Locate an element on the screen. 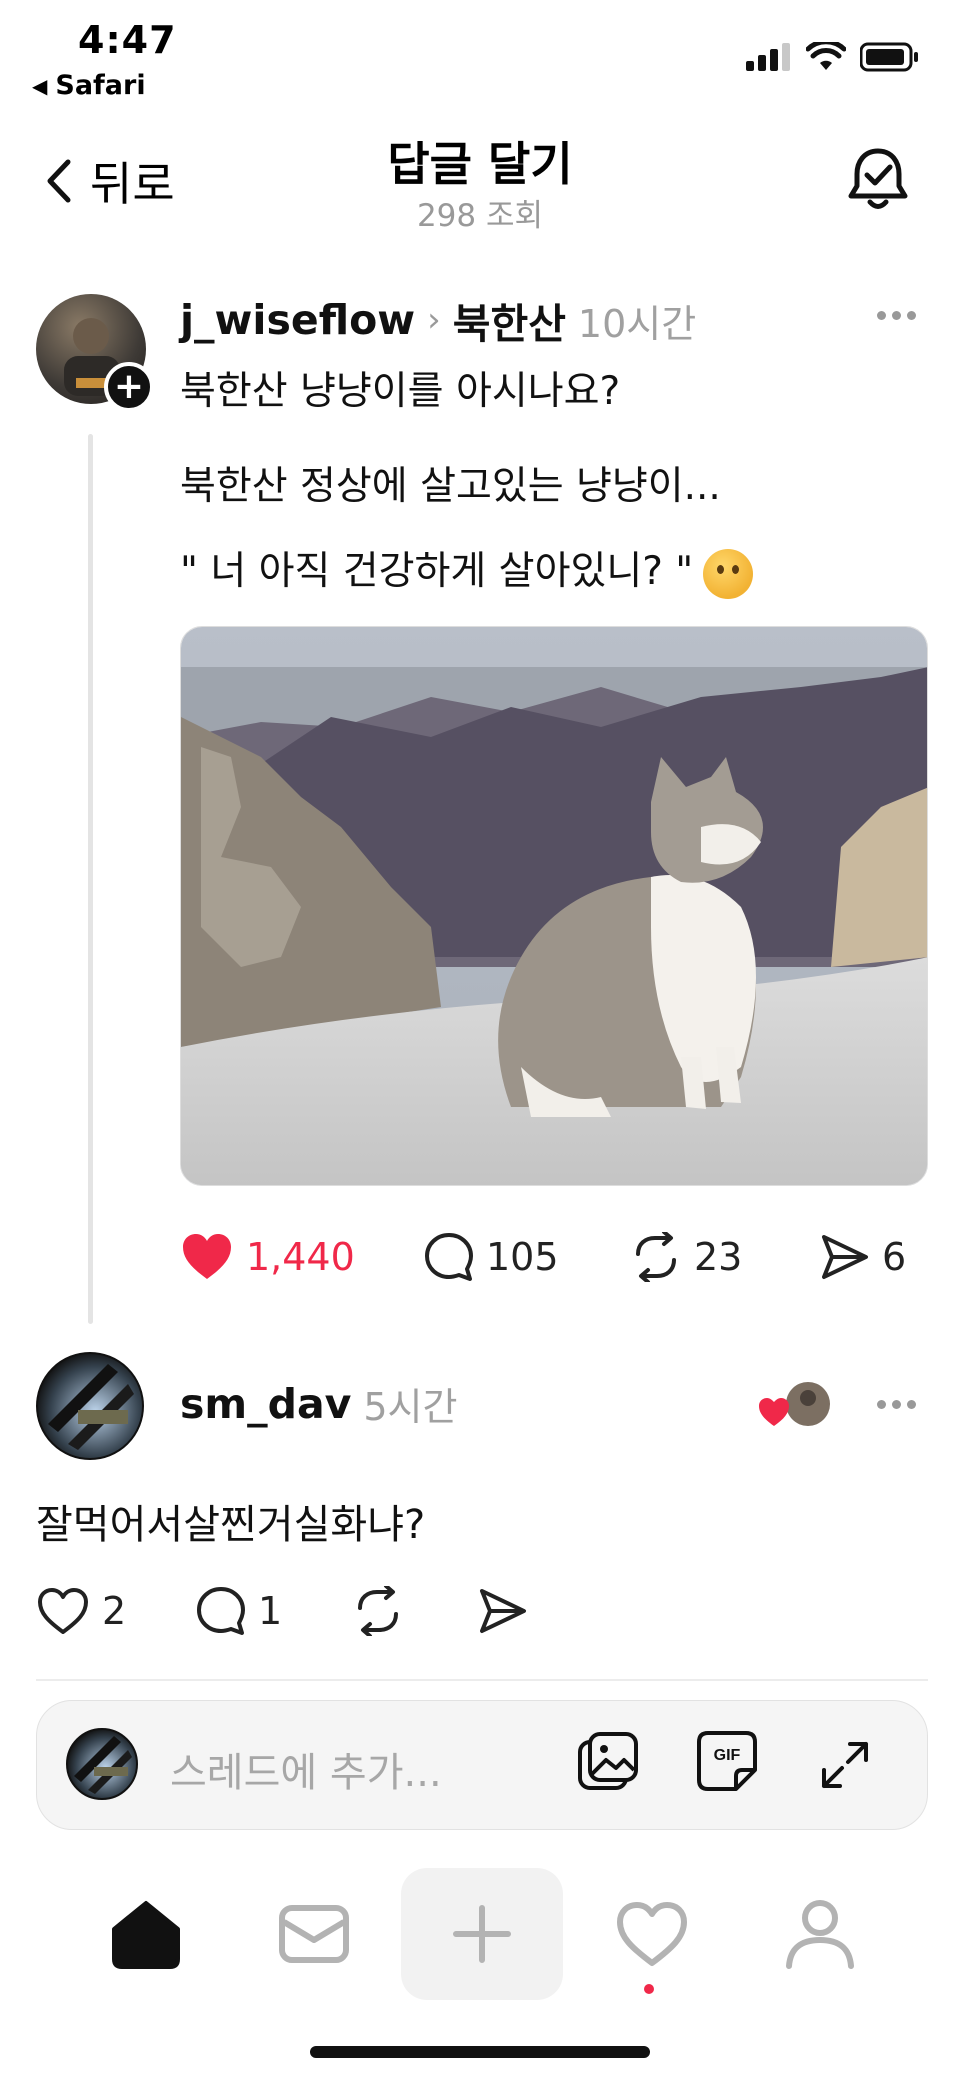 The height and width of the screenshot is (2079, 960). reply-time: 5시간 is located at coordinates (410, 1407).